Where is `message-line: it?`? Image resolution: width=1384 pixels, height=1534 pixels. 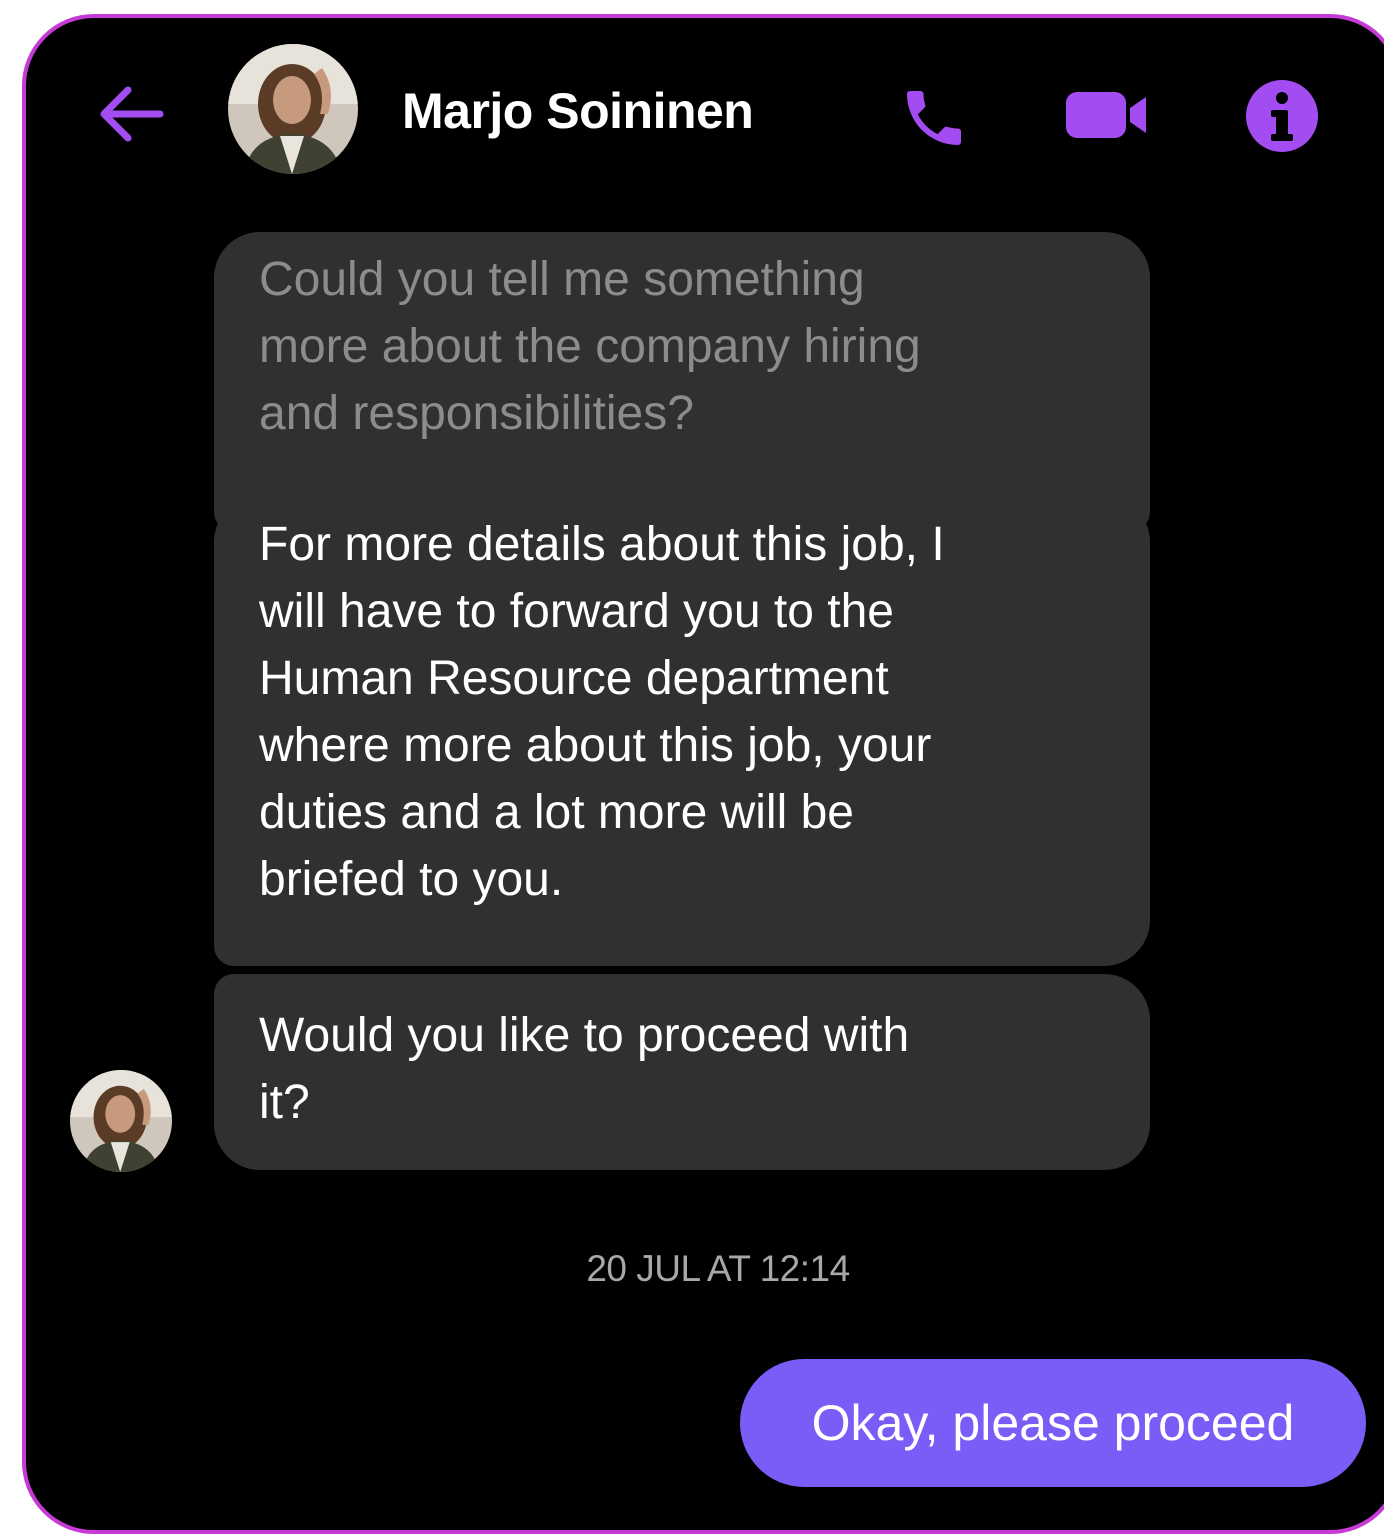
message-line: it? is located at coordinates (284, 1102).